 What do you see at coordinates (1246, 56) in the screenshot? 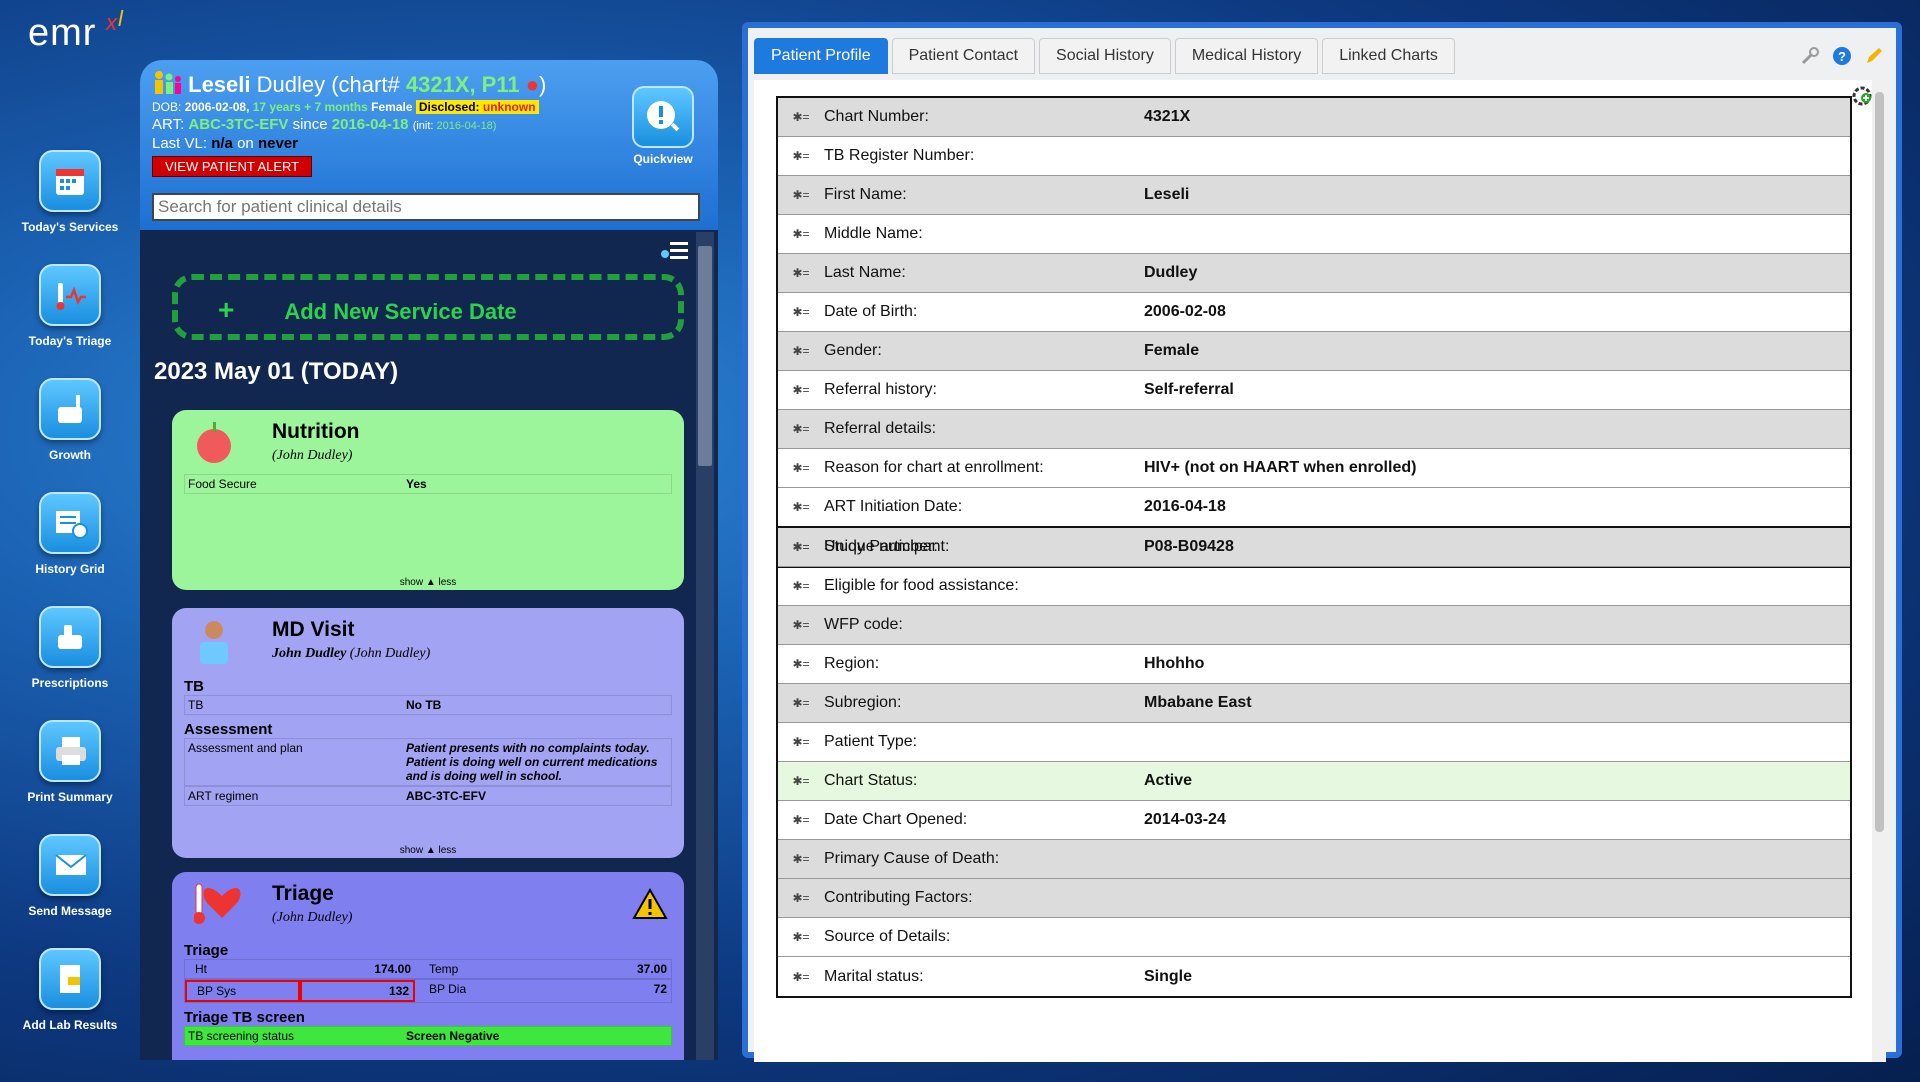
I see `tab-medical-history: Medical History` at bounding box center [1246, 56].